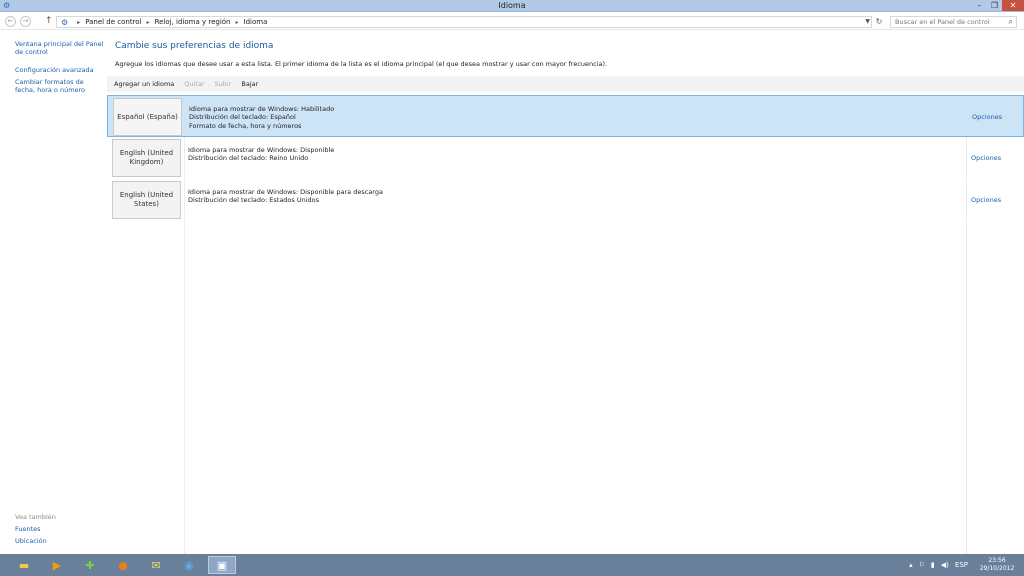  I want to click on see-also-heading: Vea también, so click(35, 517).